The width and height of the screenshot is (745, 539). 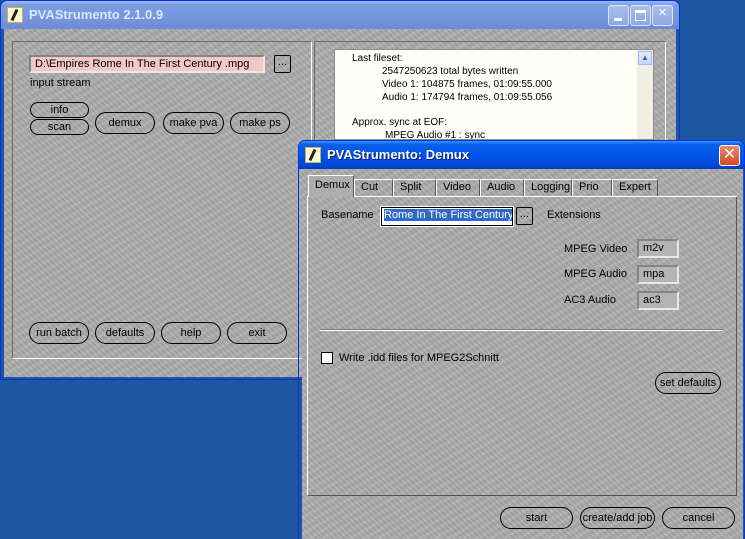 I want to click on scan-button: scan, so click(x=59, y=127).